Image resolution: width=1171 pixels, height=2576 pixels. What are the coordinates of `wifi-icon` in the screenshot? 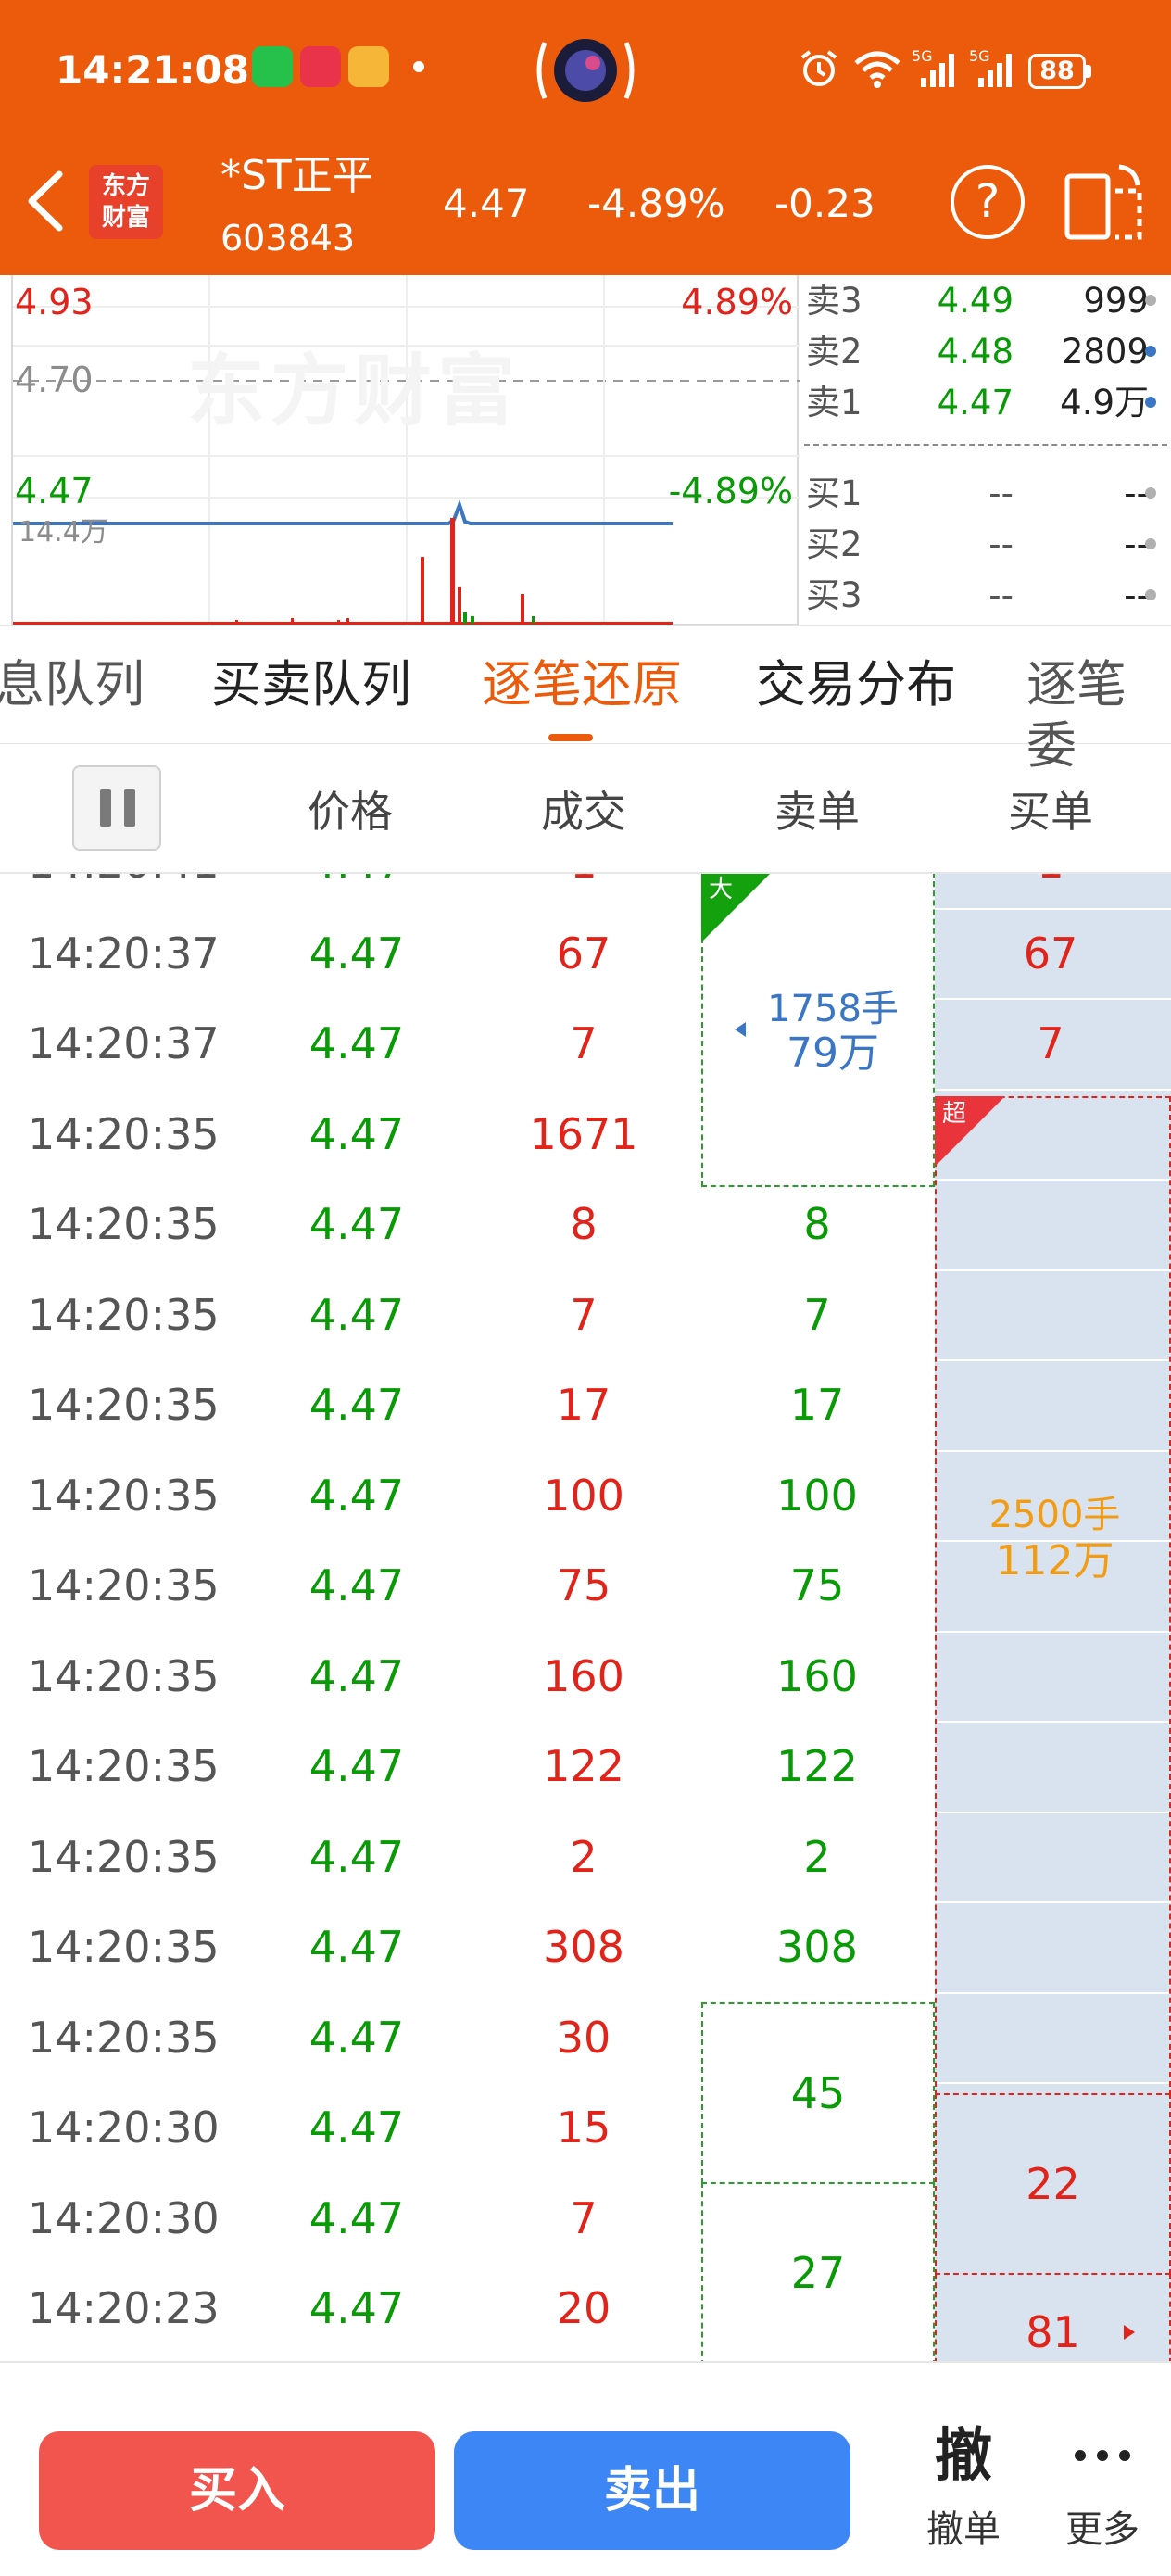 It's located at (877, 72).